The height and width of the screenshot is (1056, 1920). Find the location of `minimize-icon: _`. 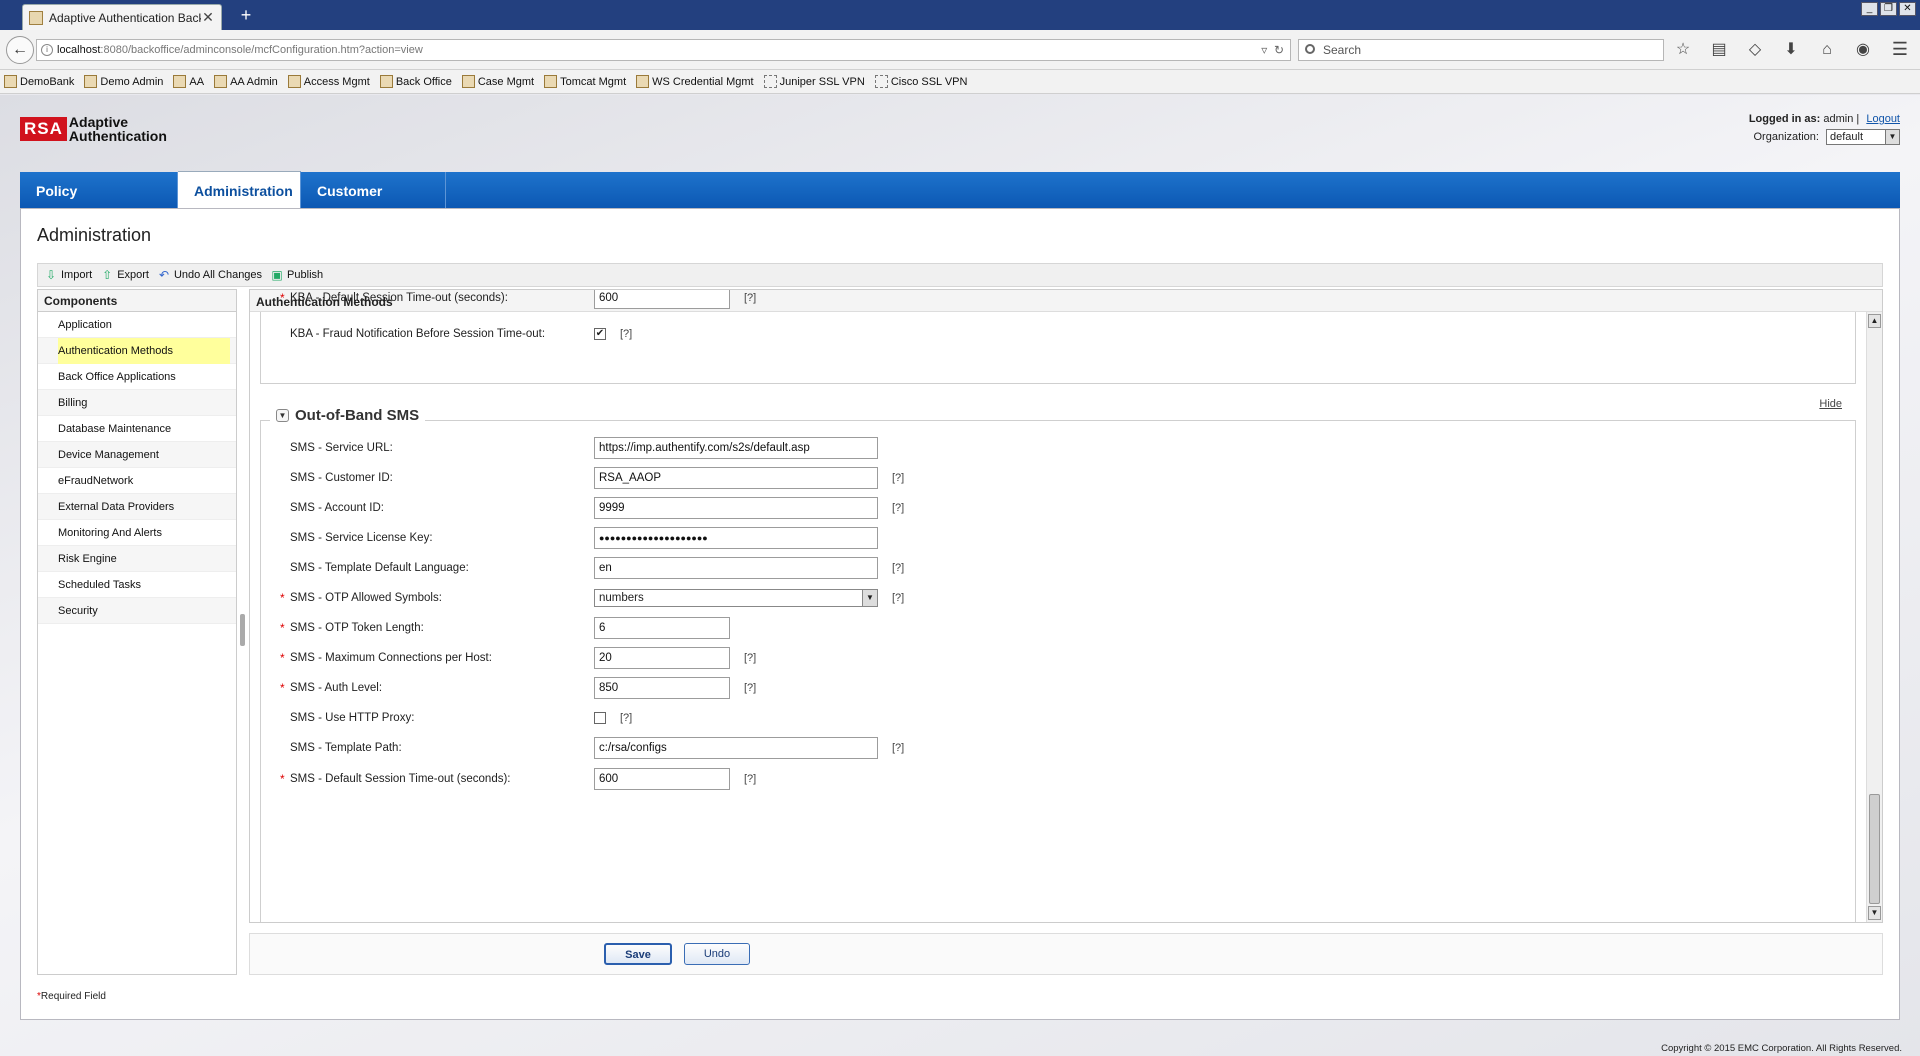

minimize-icon: _ is located at coordinates (1869, 9).